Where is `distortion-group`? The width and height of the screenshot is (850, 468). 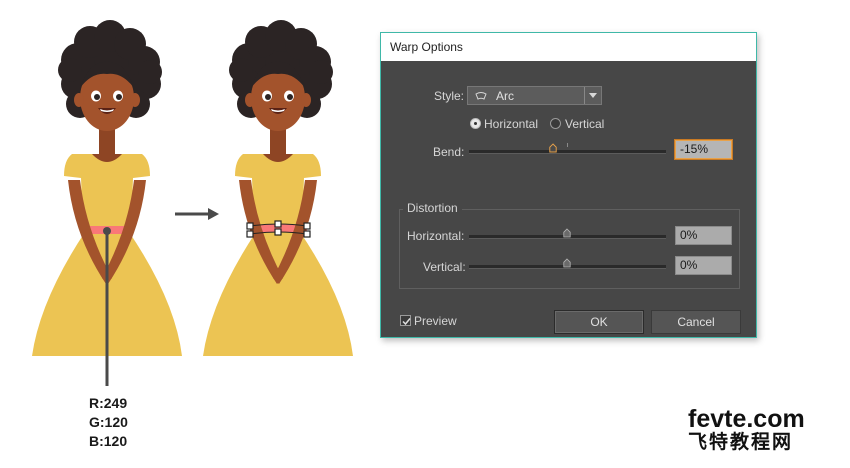 distortion-group is located at coordinates (569, 249).